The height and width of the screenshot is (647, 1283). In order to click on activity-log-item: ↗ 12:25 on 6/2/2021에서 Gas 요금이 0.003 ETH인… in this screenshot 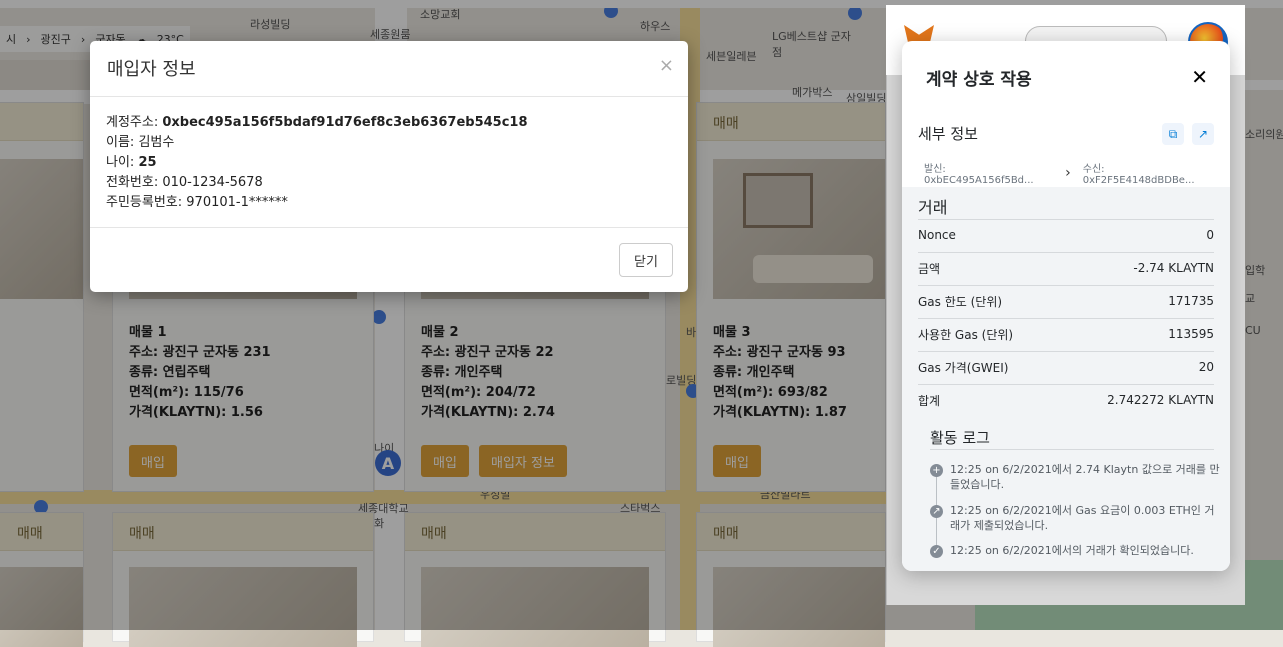, I will do `click(1075, 518)`.